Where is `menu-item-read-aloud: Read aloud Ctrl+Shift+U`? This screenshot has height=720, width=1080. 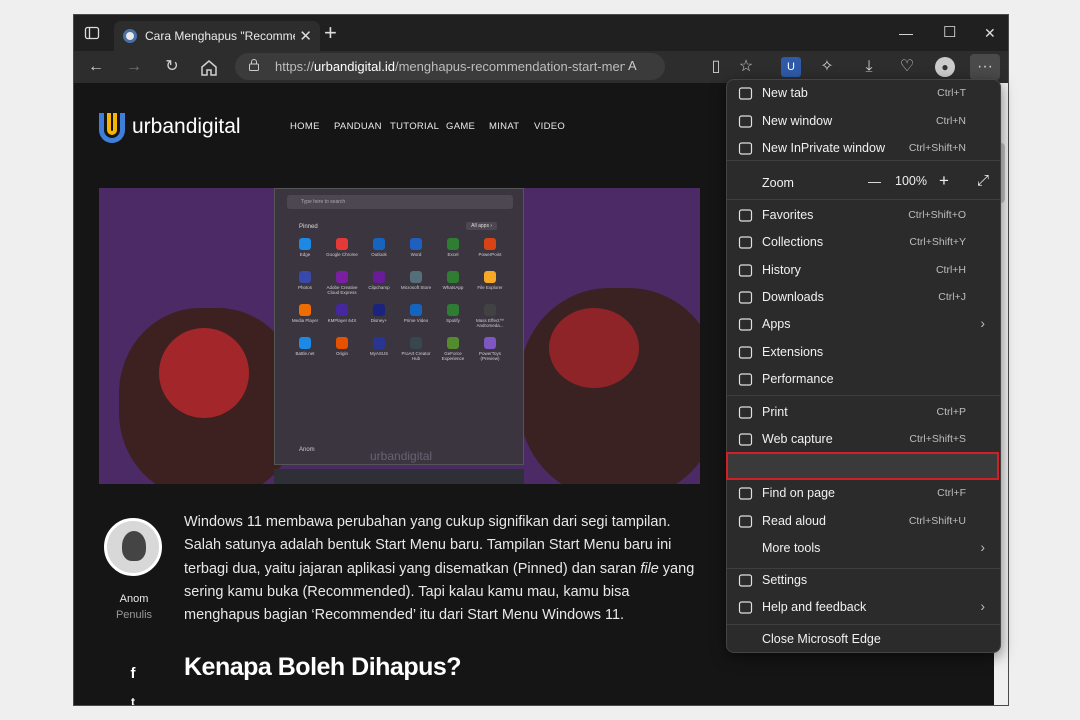
menu-item-read-aloud: Read aloud Ctrl+Shift+U is located at coordinates (863, 521).